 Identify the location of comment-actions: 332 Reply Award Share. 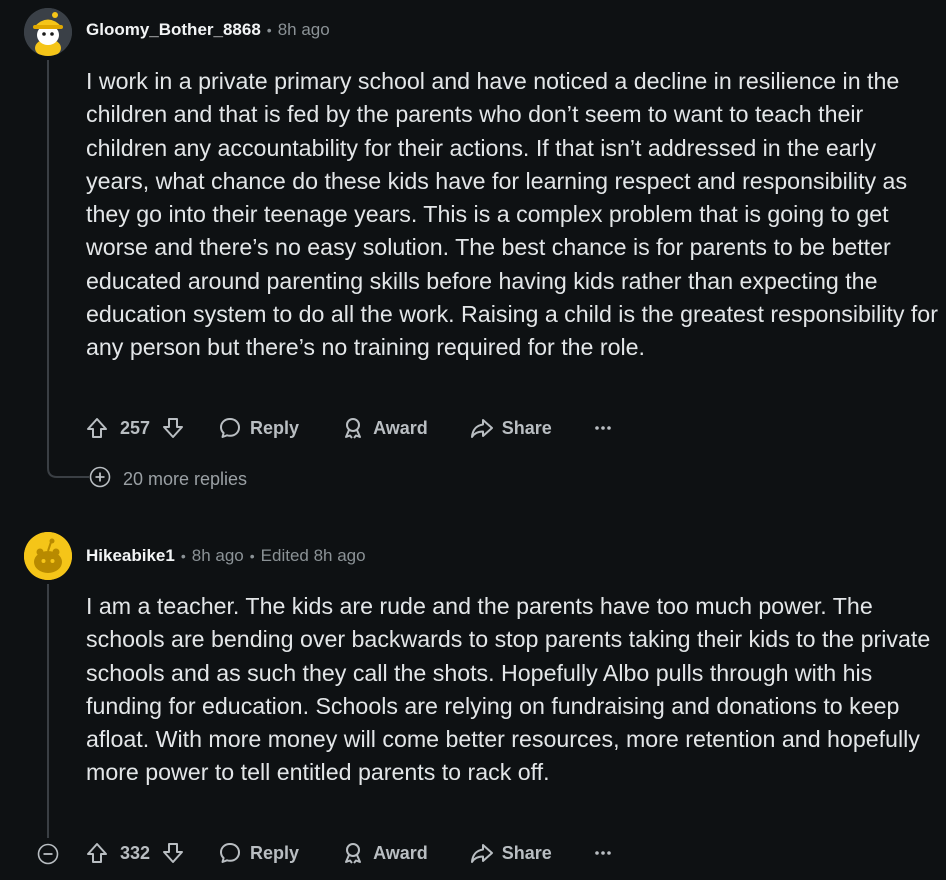
(349, 853).